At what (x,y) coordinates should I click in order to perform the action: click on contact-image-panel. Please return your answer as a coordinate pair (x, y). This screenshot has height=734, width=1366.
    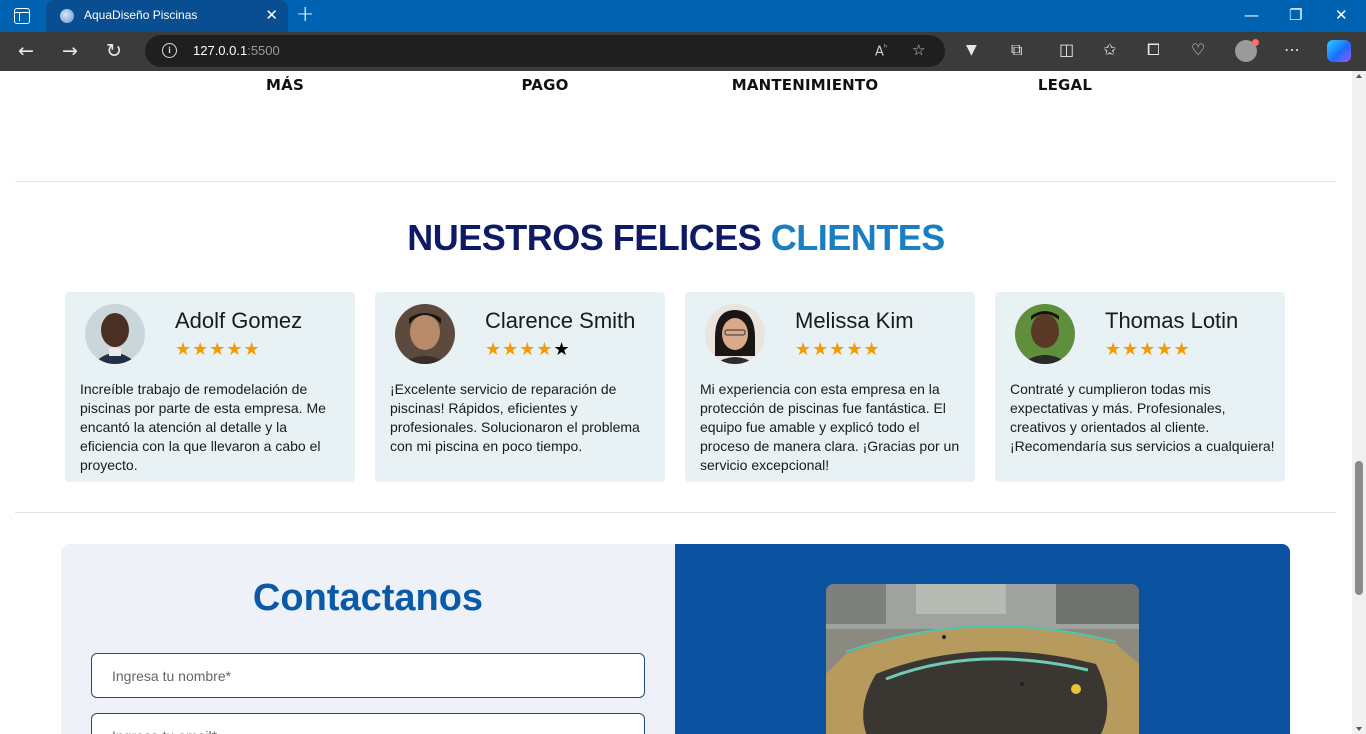
    Looking at the image, I should click on (982, 639).